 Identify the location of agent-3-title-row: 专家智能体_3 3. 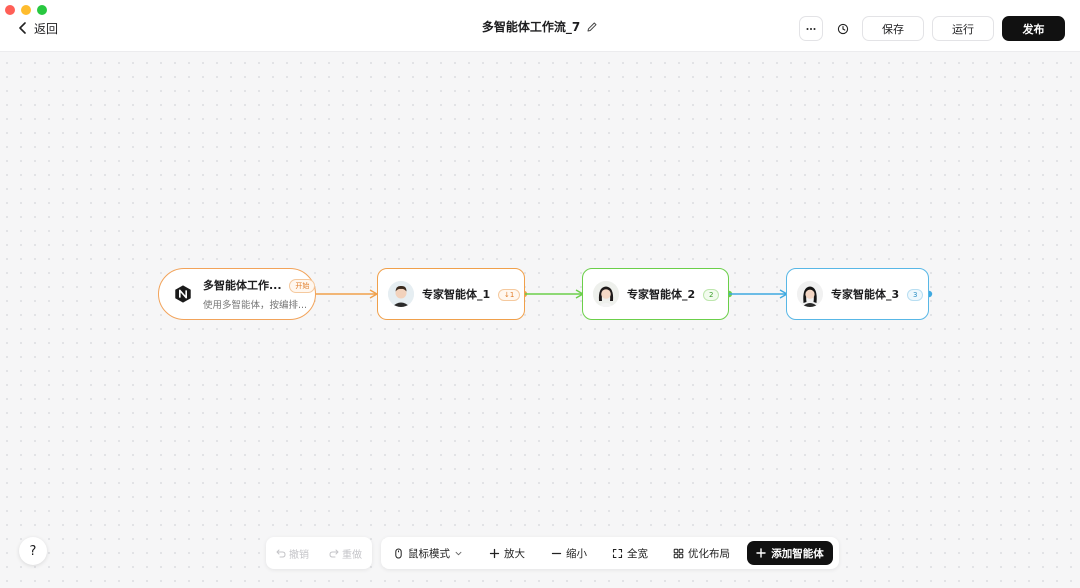
(877, 294).